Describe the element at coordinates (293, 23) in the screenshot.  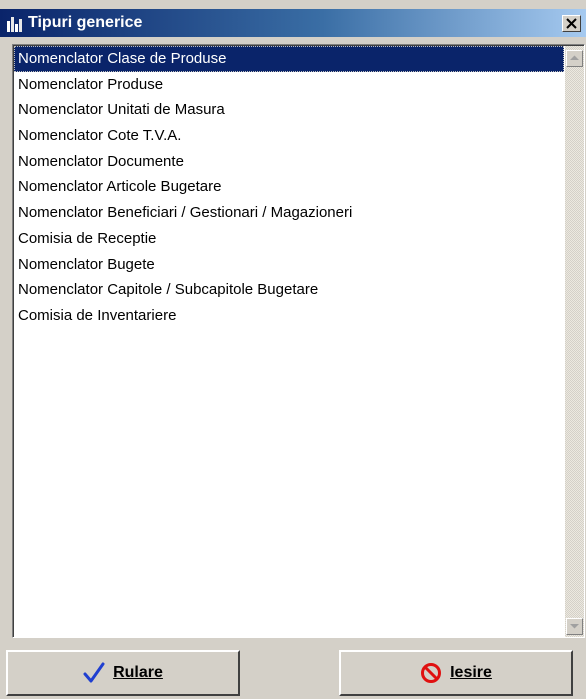
I see `title-bar: Tipuri generice` at that location.